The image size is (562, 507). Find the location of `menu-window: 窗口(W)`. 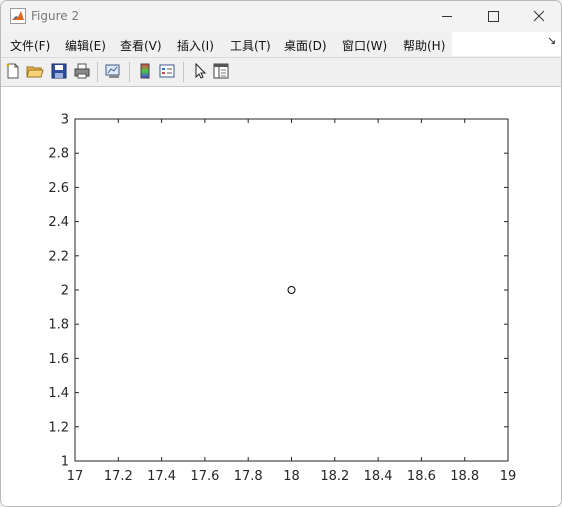

menu-window: 窗口(W) is located at coordinates (364, 45).